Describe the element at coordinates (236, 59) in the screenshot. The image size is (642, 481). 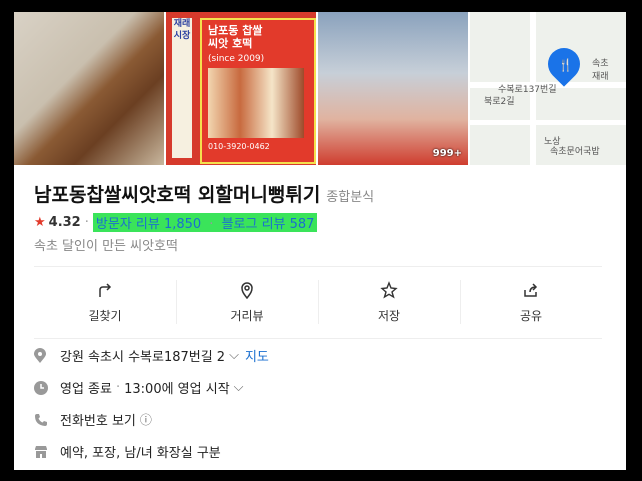
I see `sign-since: (since 2009)` at that location.